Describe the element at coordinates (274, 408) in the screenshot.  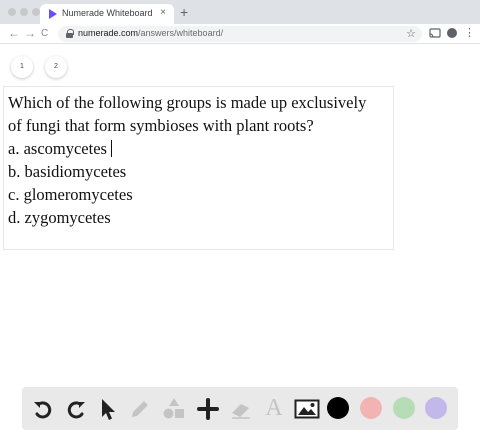
I see `text-icon: A` at that location.